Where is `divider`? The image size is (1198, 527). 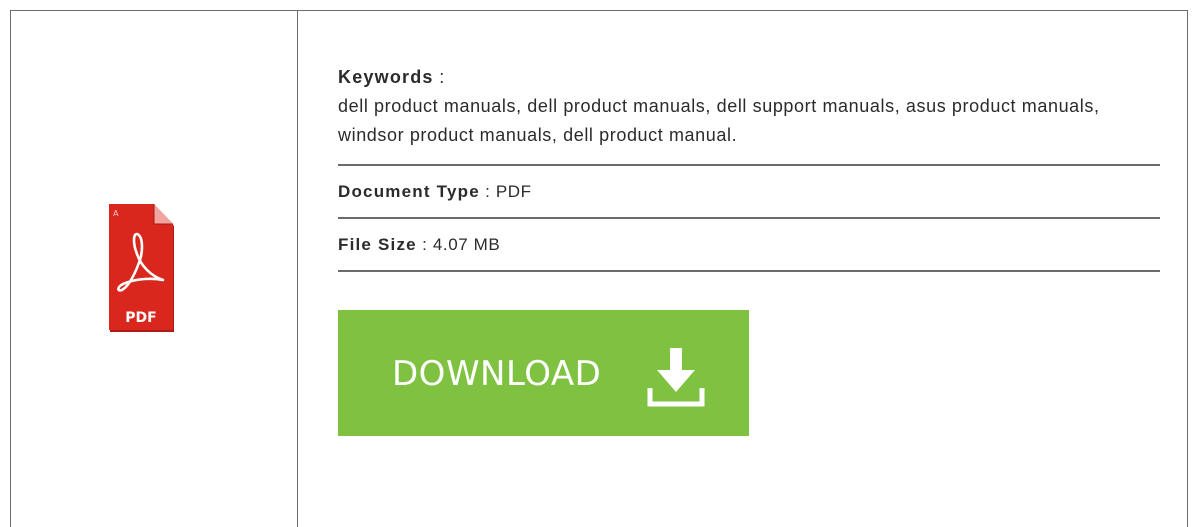 divider is located at coordinates (749, 271).